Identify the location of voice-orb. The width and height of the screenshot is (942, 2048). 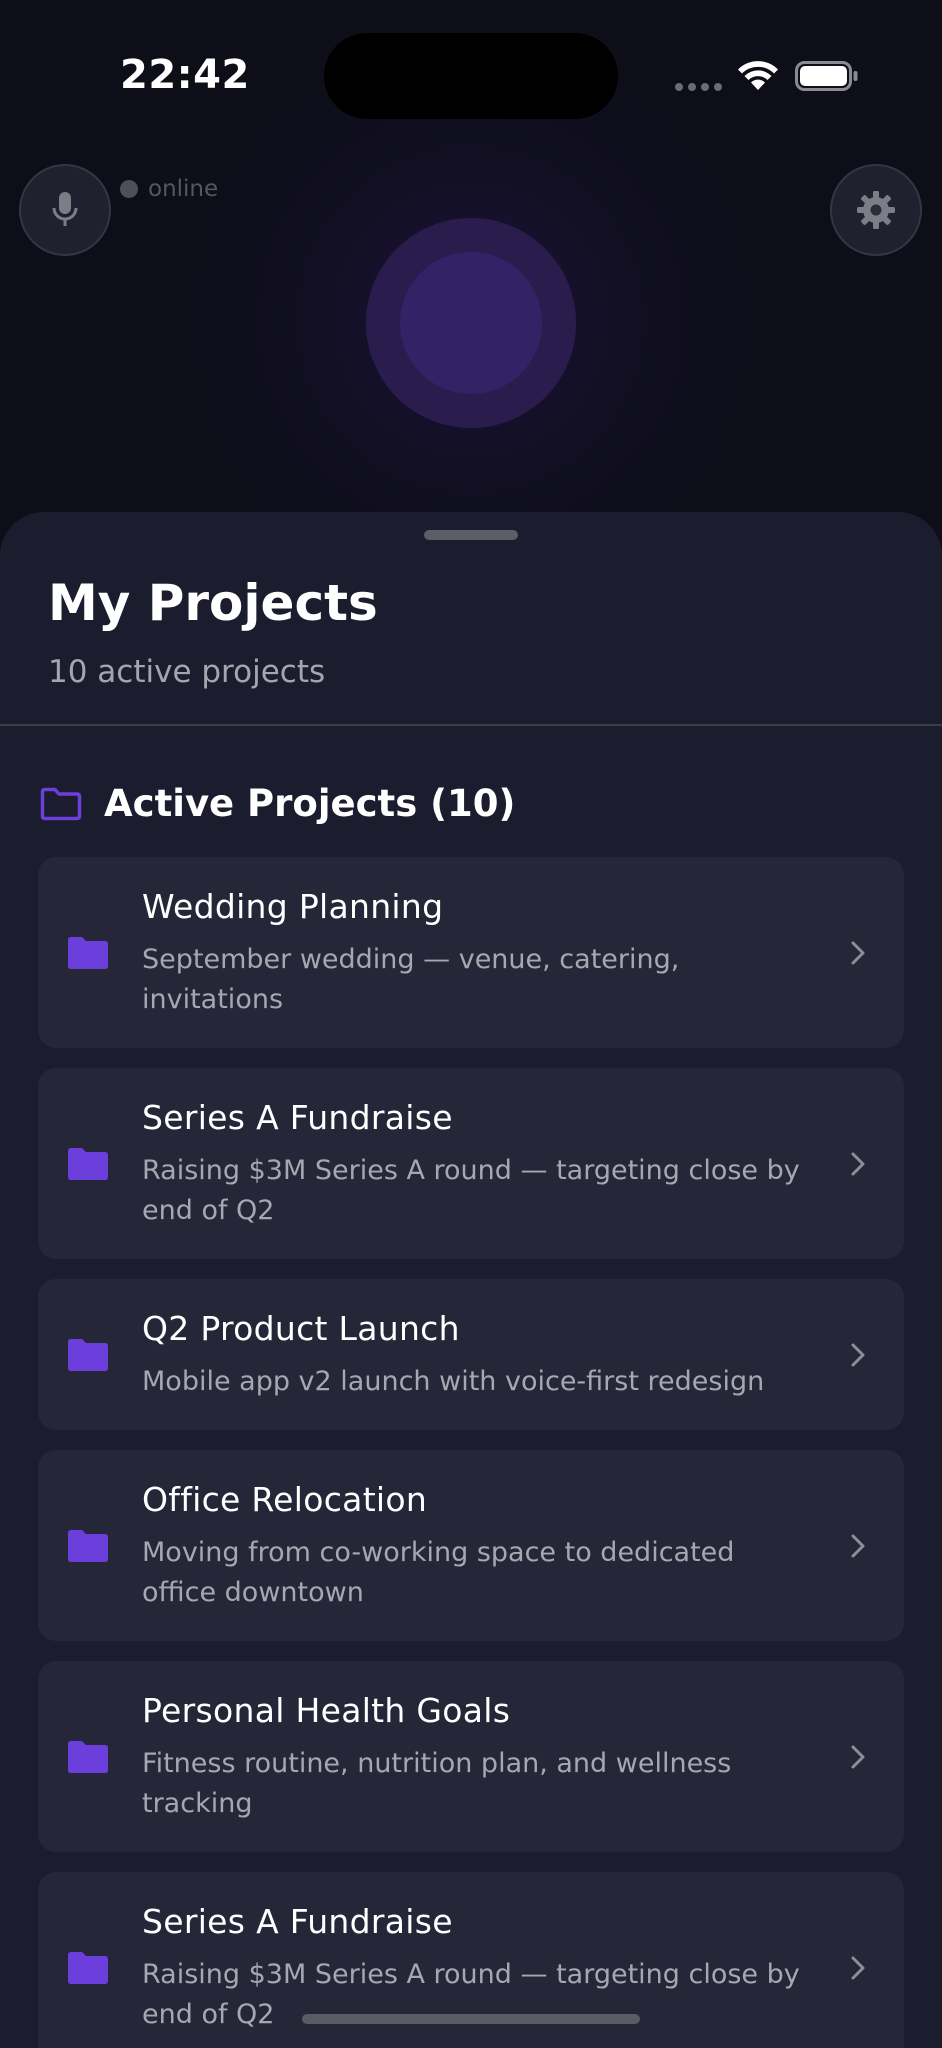
(471, 323).